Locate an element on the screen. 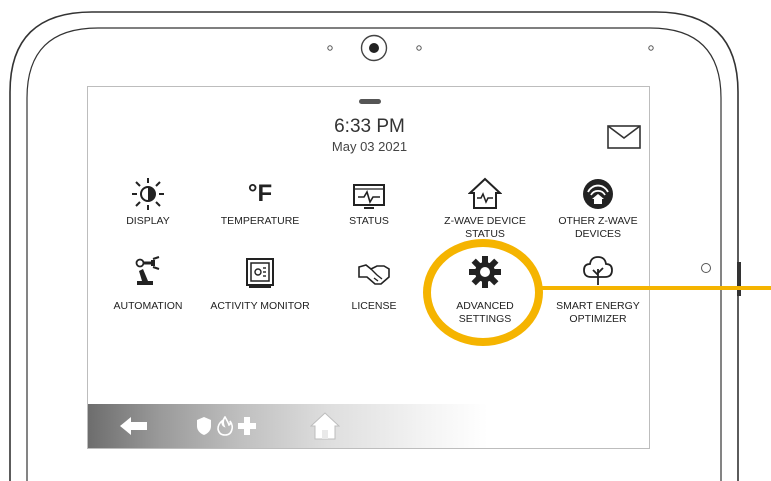  tile-zwave-device-status: Z-WAVE DEVICE STATUS is located at coordinates (485, 212).